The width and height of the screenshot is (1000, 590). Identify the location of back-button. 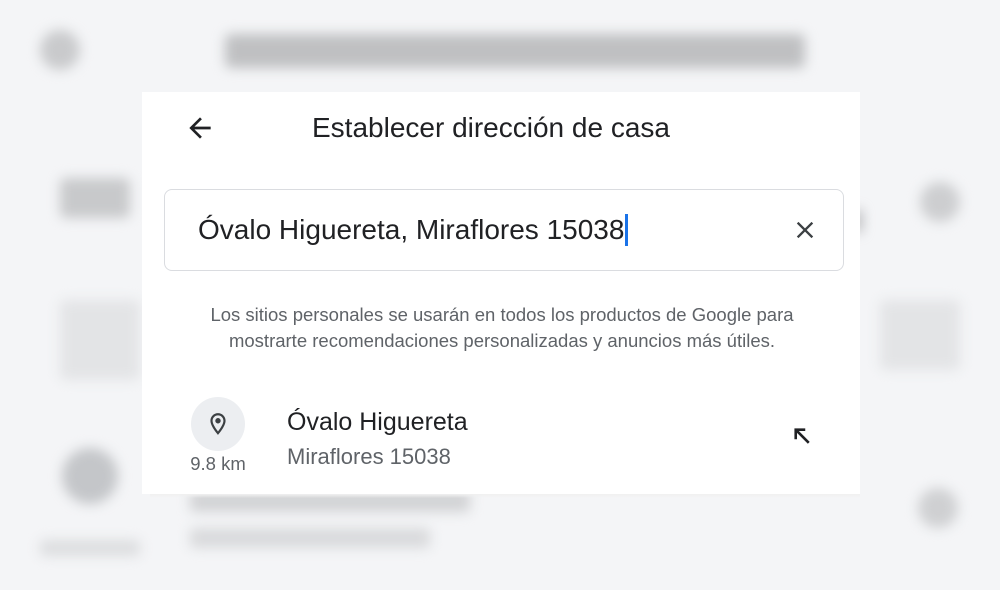
(200, 128).